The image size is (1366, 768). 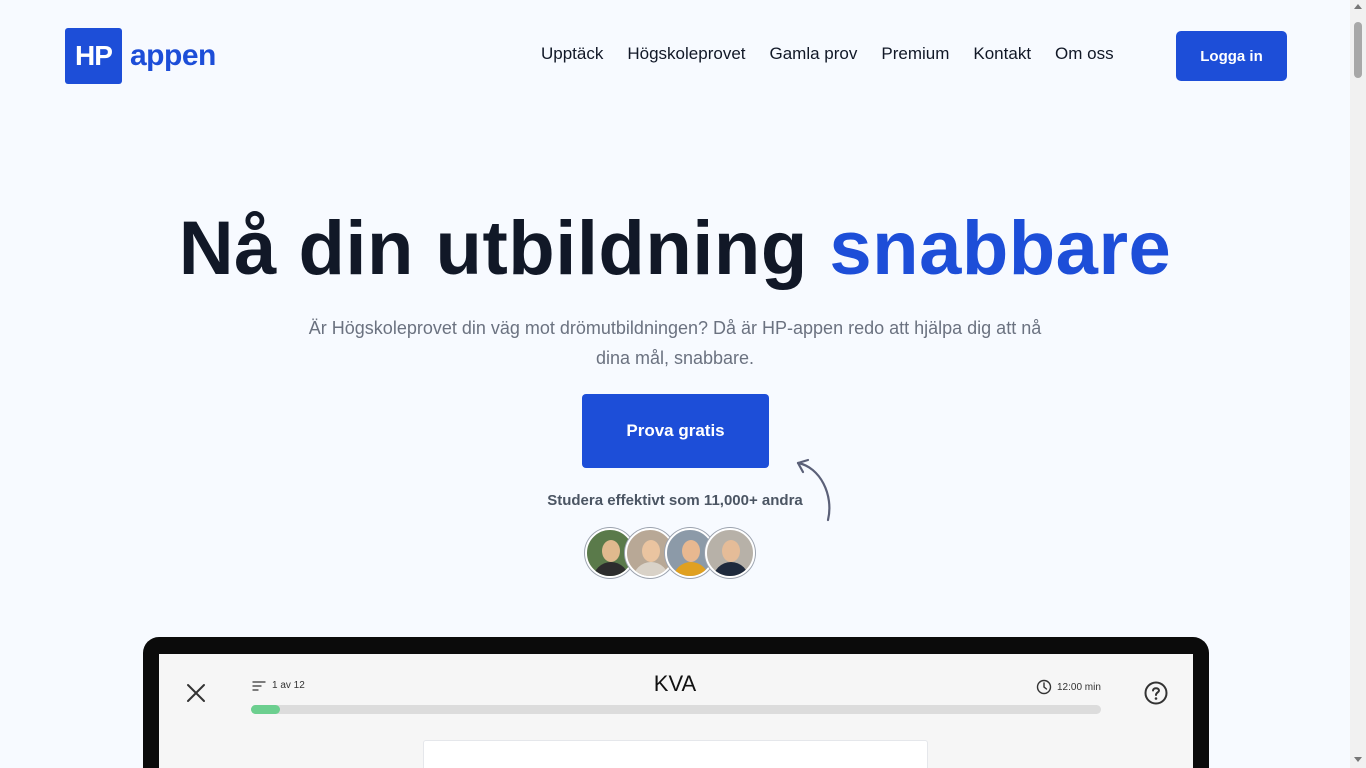 I want to click on hero-title-main: Nå din utbildning, so click(x=493, y=248).